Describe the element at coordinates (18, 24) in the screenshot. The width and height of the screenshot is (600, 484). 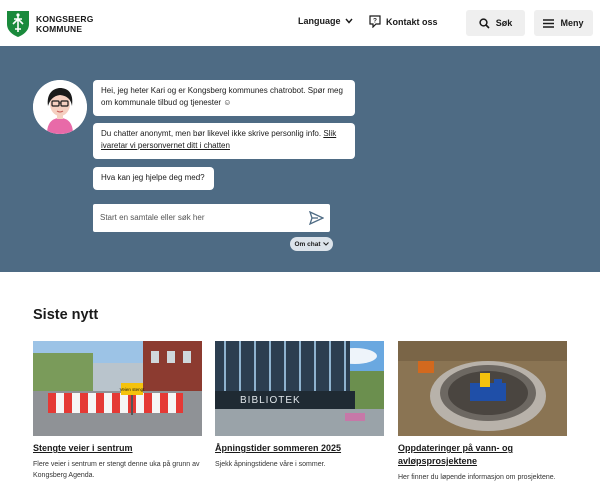
I see `coat-of-arms-icon` at that location.